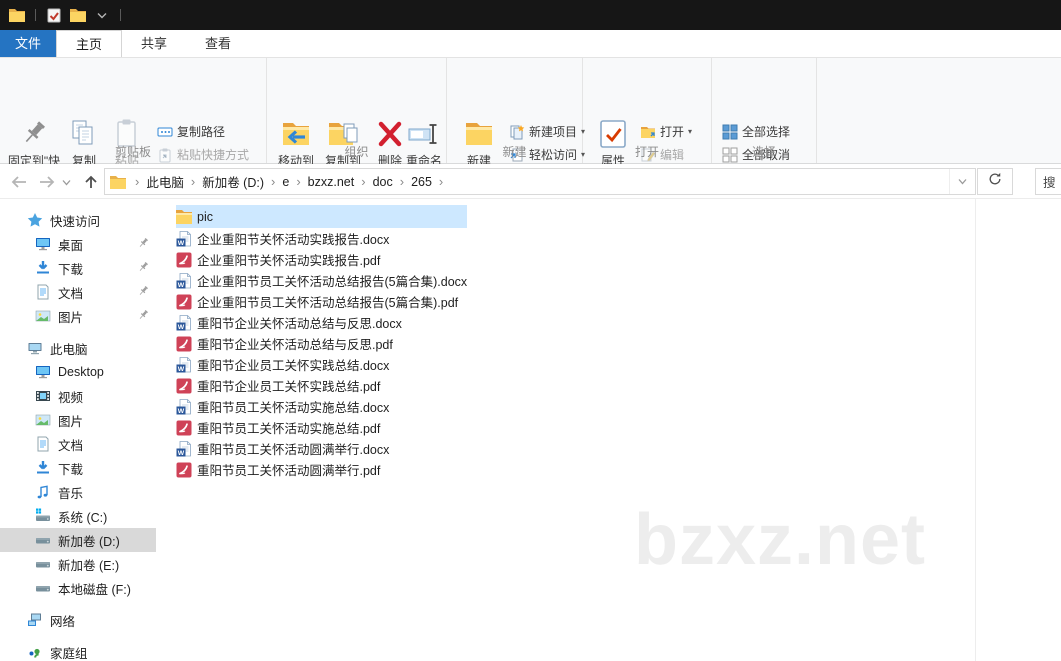  I want to click on sidebar-item-桌面: 桌面, so click(78, 244).